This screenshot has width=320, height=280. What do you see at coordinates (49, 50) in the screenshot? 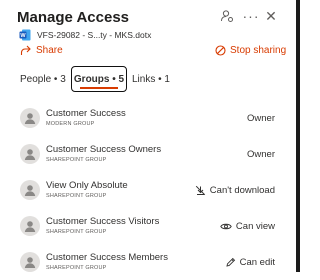
I see `share-label: Share` at bounding box center [49, 50].